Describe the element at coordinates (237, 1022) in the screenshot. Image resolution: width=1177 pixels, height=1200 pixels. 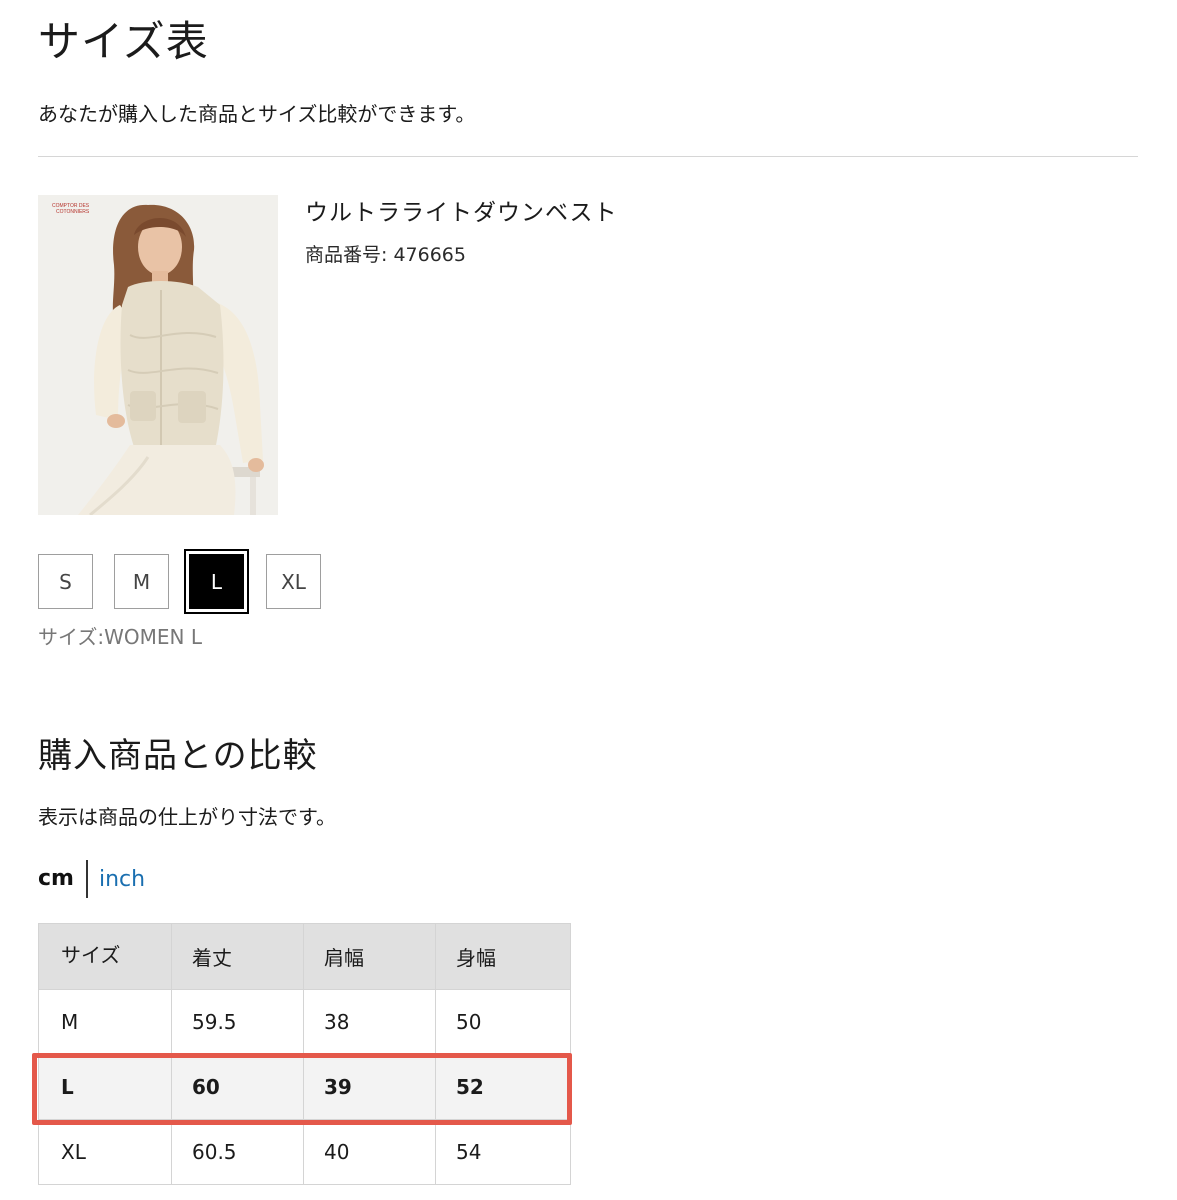
I see `table-cell: 59.5` at that location.